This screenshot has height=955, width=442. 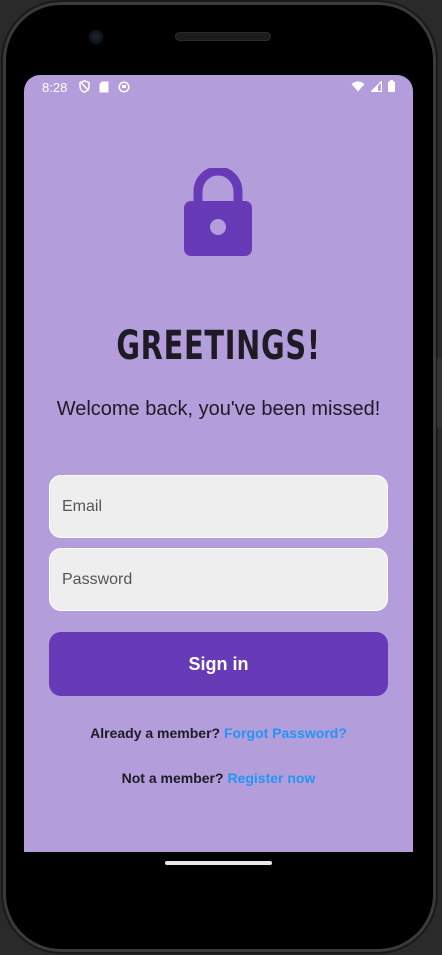 I want to click on wifi-icon, so click(x=358, y=86).